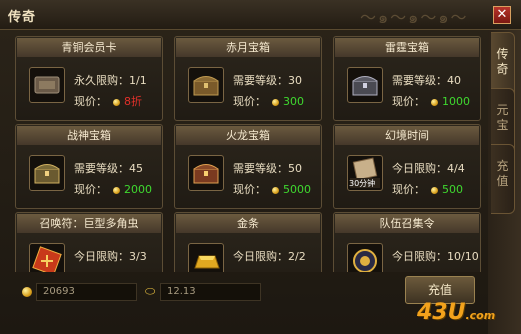  What do you see at coordinates (248, 242) in the screenshot?
I see `shop-item-card: 金条 今日限购：2/2` at bounding box center [248, 242].